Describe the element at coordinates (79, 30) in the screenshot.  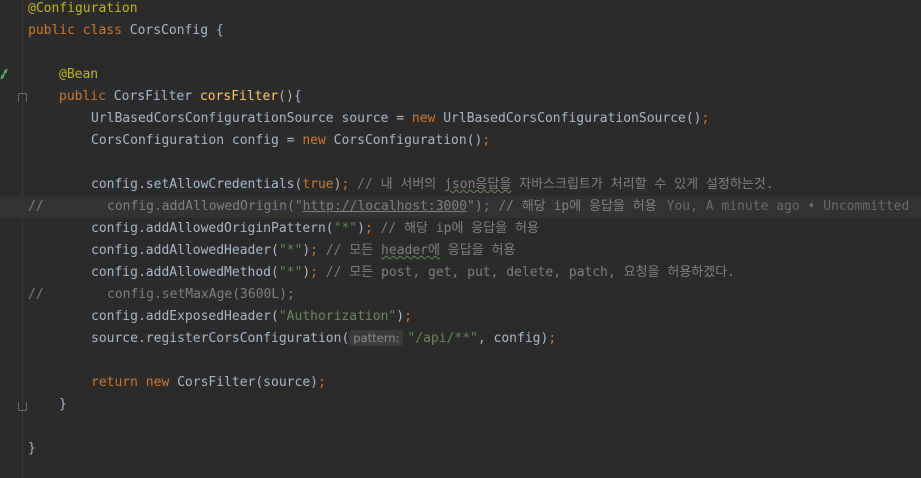
I see `keyword: public class` at that location.